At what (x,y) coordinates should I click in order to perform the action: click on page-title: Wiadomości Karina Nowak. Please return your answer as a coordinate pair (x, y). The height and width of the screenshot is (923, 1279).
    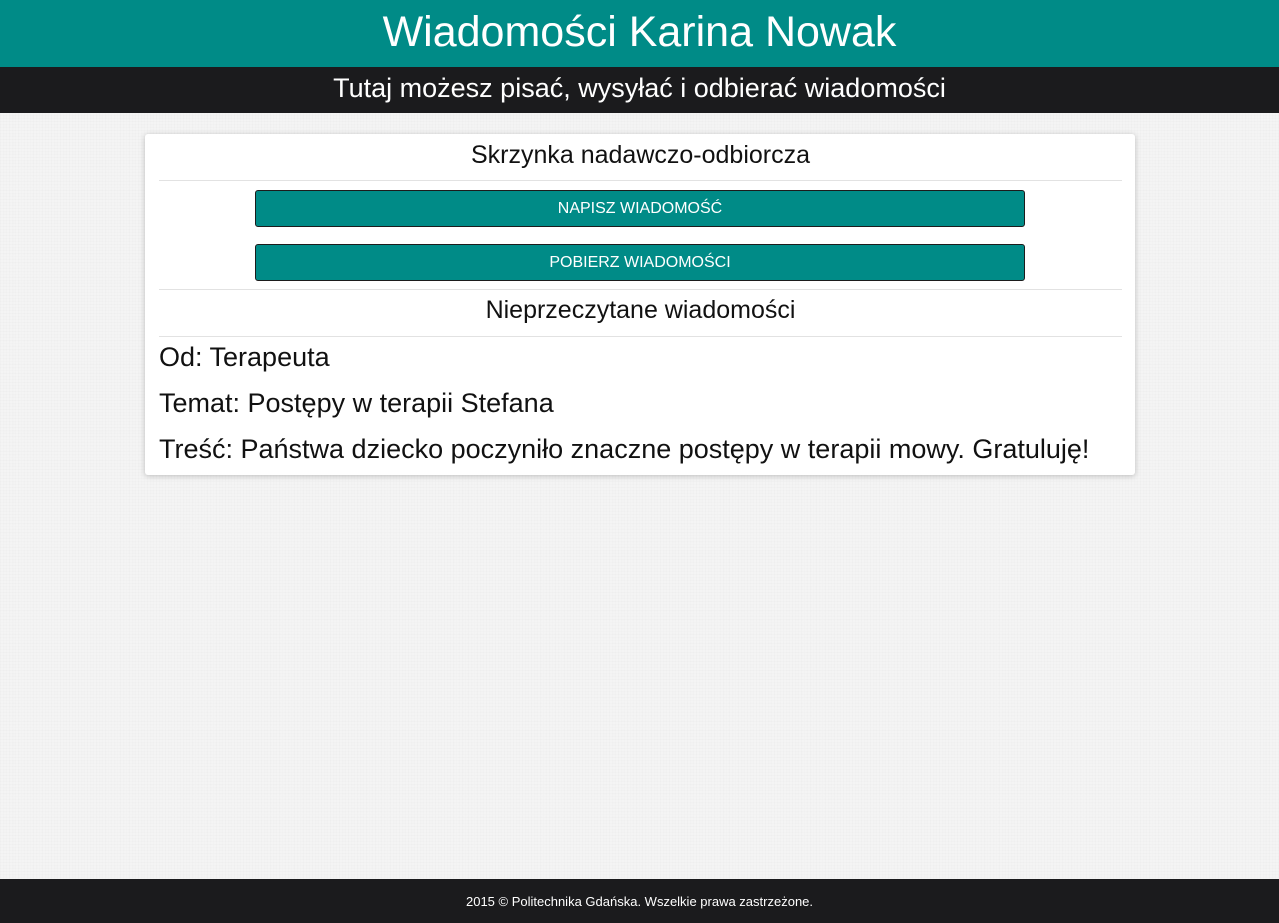
    Looking at the image, I should click on (639, 32).